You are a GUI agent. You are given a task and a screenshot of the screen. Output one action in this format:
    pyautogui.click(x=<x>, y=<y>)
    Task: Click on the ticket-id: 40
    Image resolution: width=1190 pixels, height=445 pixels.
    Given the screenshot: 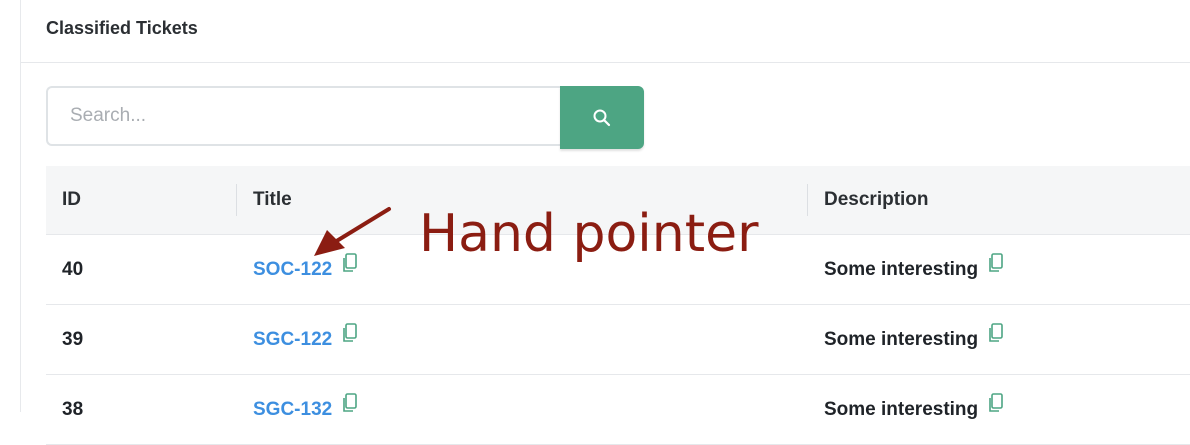 What is the action you would take?
    pyautogui.click(x=73, y=269)
    